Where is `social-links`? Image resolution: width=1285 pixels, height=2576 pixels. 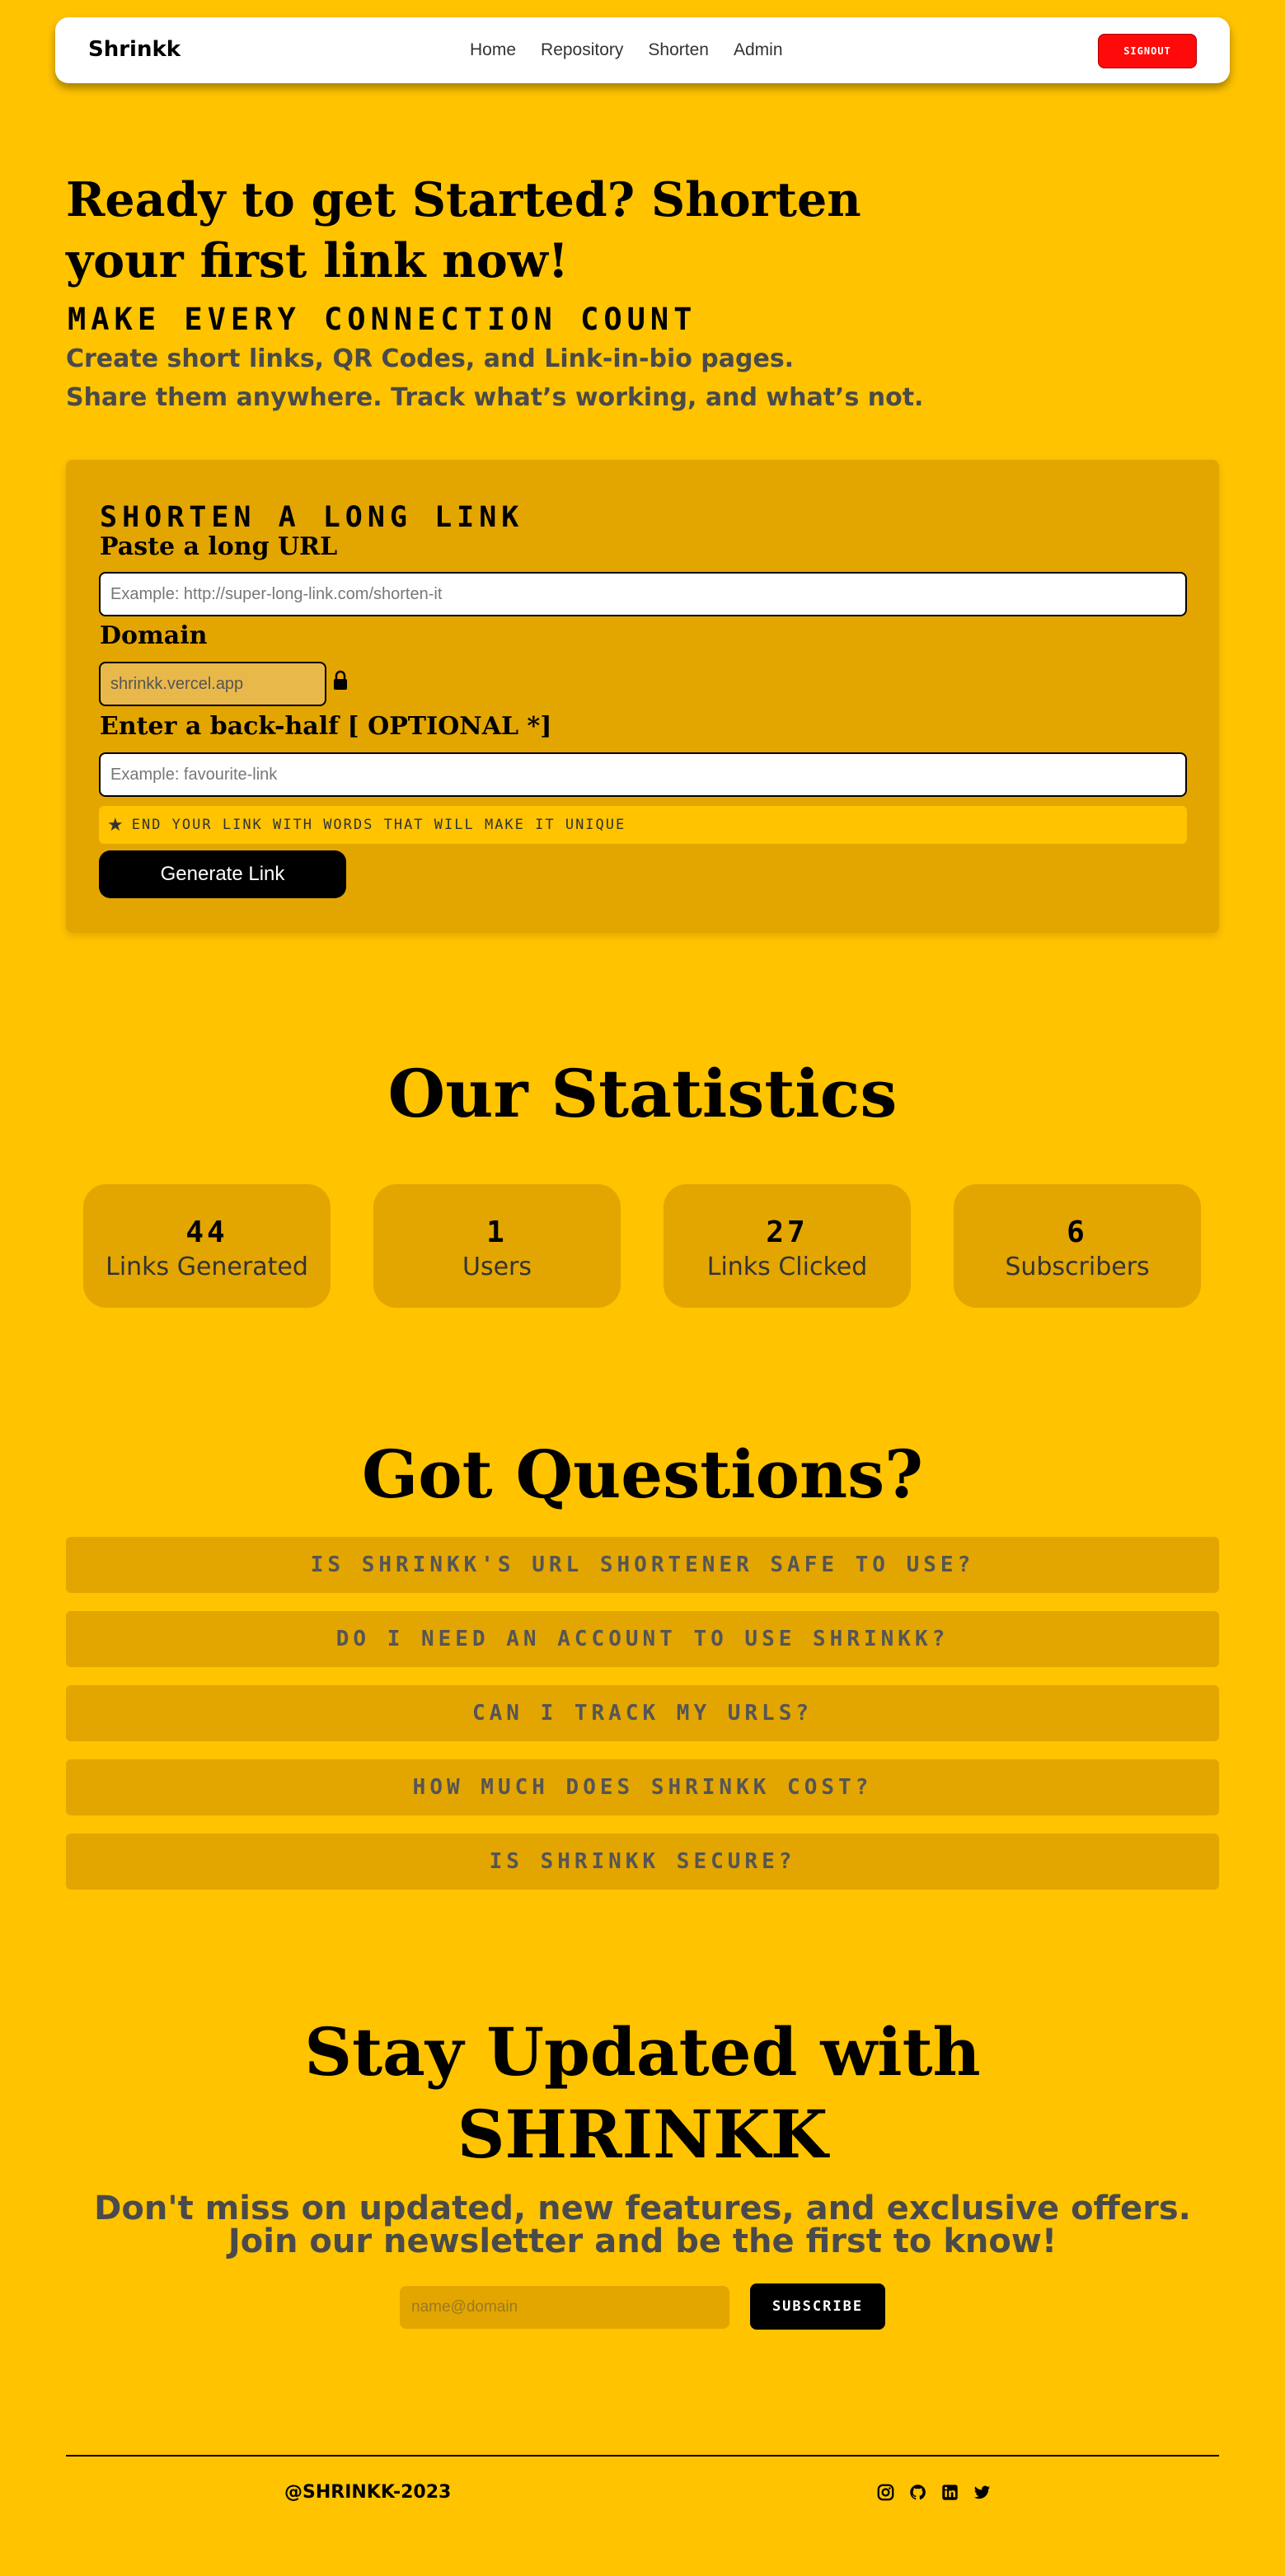
social-links is located at coordinates (934, 2492).